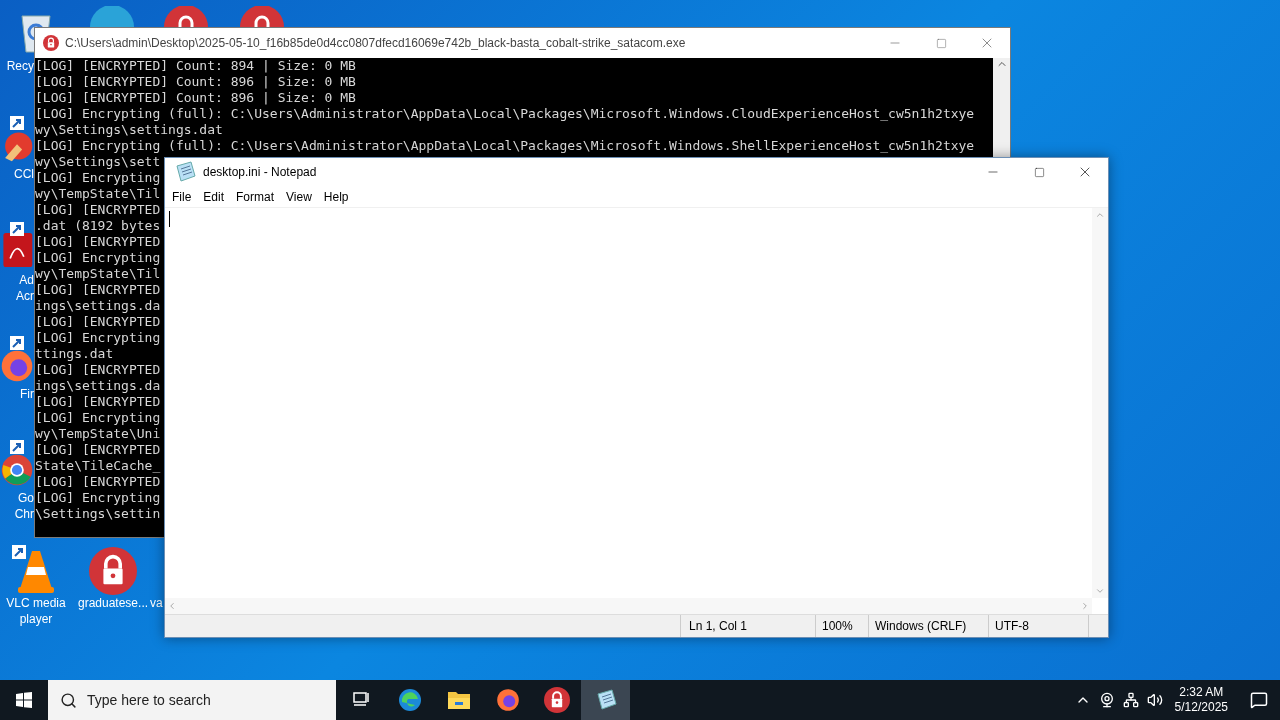 The height and width of the screenshot is (720, 1280). I want to click on console-line: \Settings\settin, so click(98, 514).